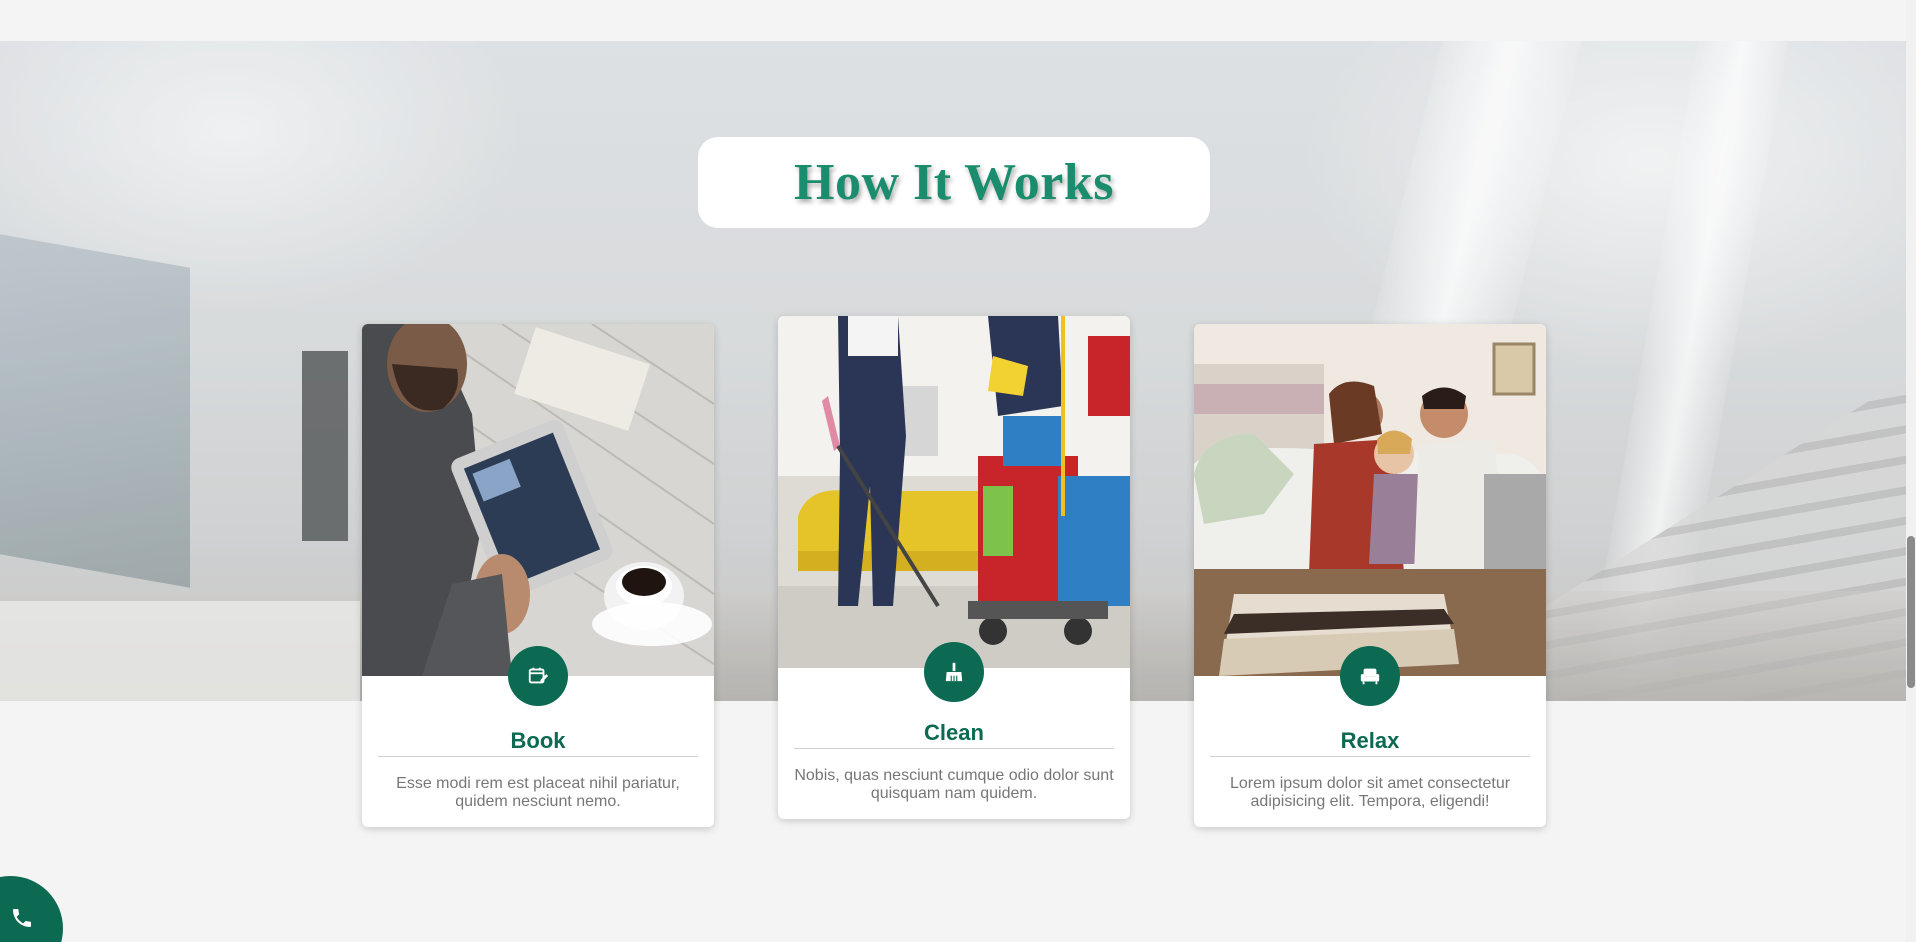 Image resolution: width=1916 pixels, height=942 pixels. I want to click on step-title-relax: Relax, so click(1370, 740).